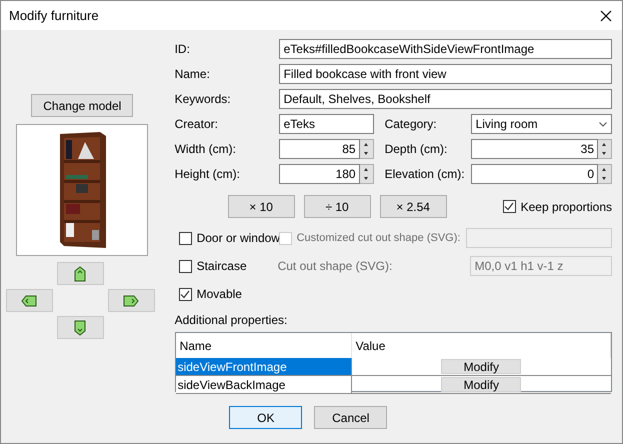 This screenshot has height=444, width=623. I want to click on table-cell: sideViewFrontImage, so click(264, 367).